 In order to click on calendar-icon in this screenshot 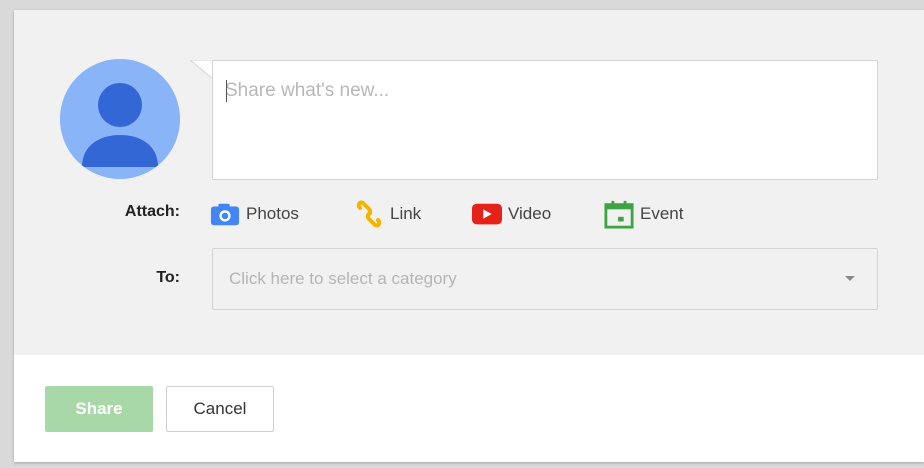, I will do `click(619, 214)`.